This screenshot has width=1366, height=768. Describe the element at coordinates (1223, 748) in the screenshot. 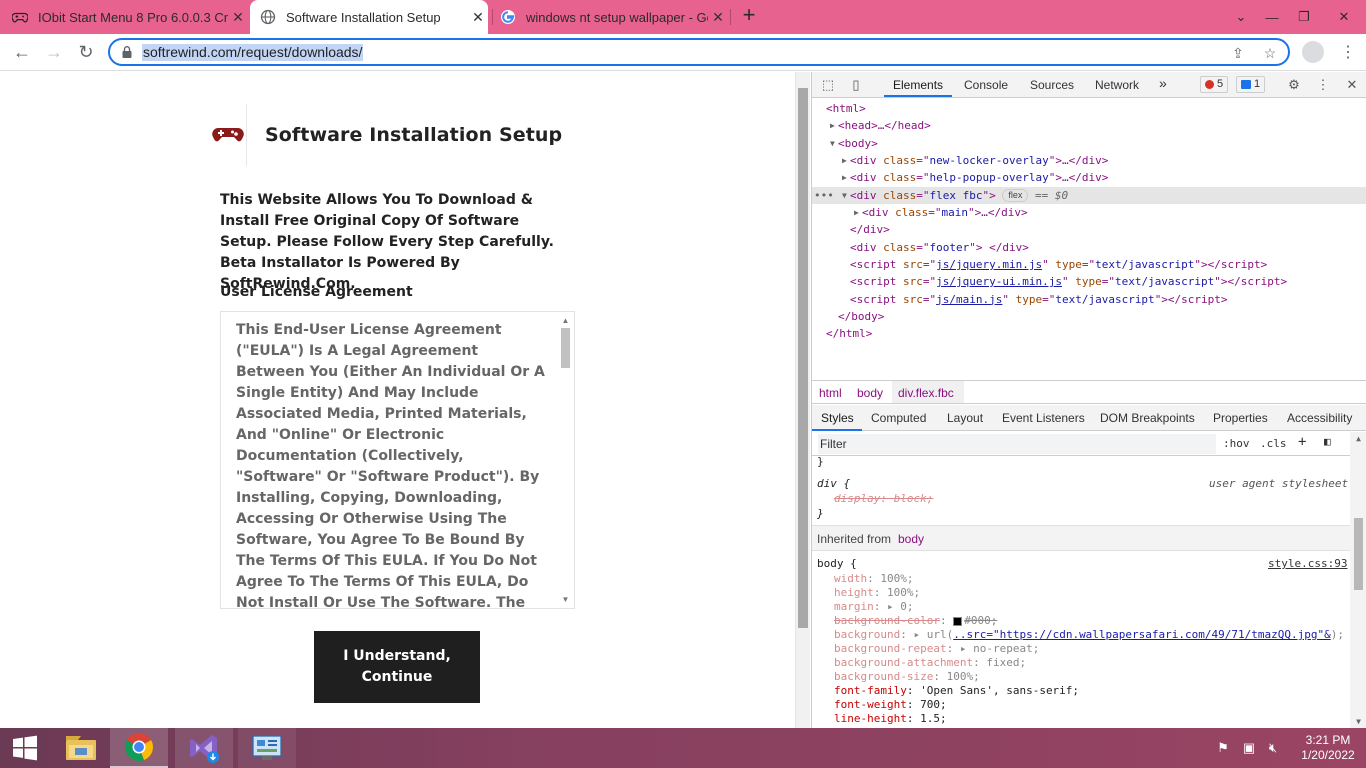

I see `network-status-icon: ⚑` at that location.